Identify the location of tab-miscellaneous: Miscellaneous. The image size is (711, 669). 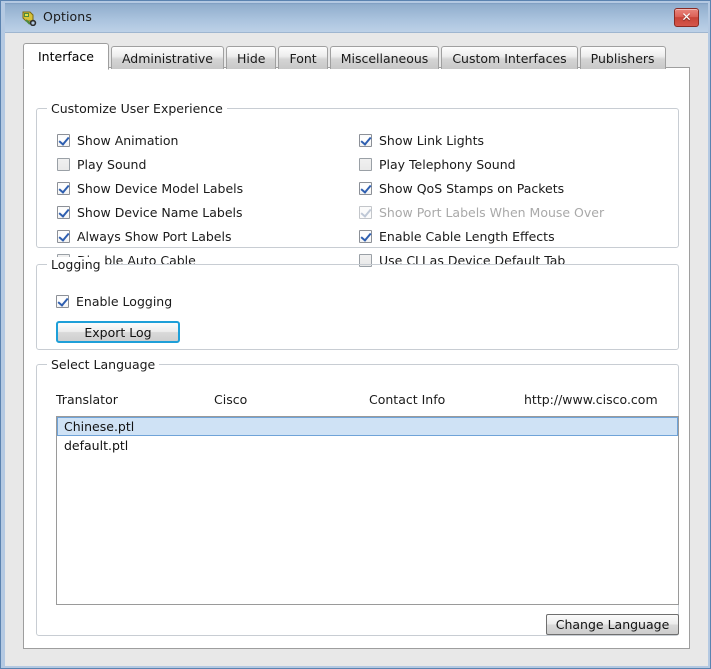
(384, 57).